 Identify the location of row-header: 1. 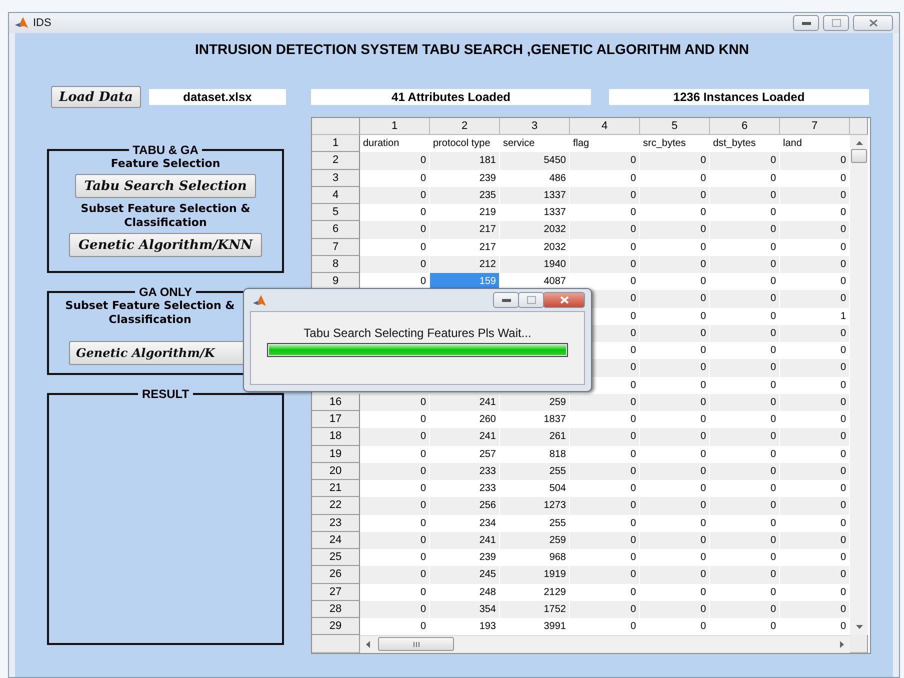
(336, 143).